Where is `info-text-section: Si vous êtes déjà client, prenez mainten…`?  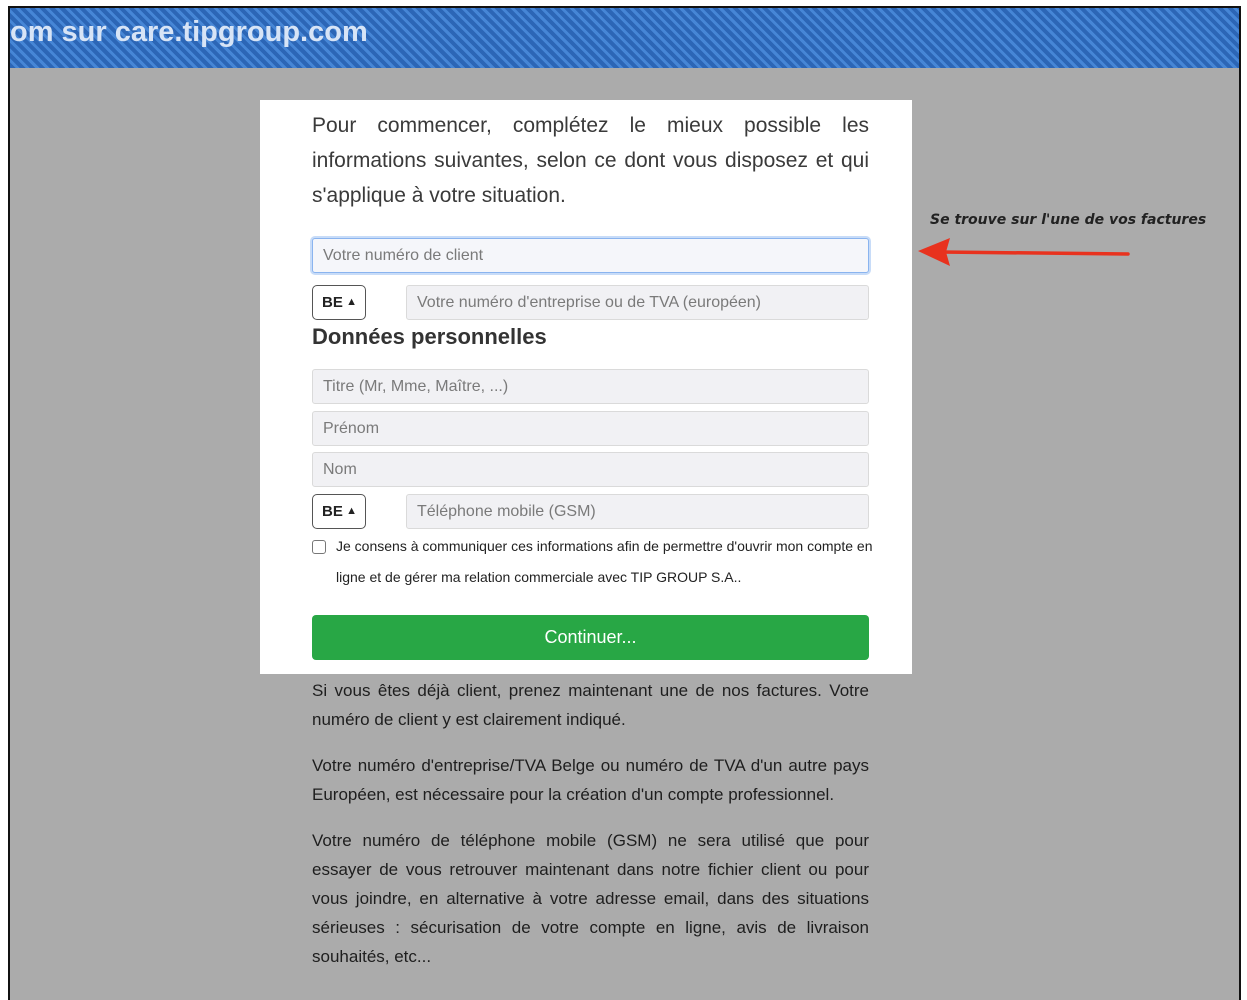 info-text-section: Si vous êtes déjà client, prenez mainten… is located at coordinates (590, 832).